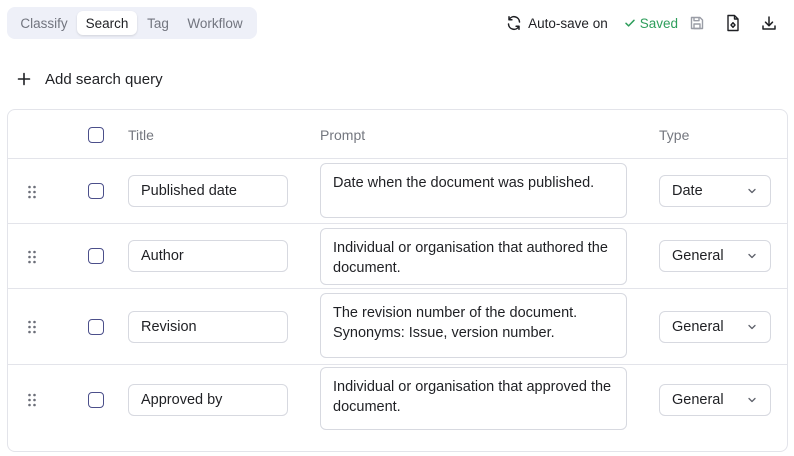 This screenshot has height=456, width=794. Describe the element at coordinates (568, 23) in the screenshot. I see `autosave-label: Auto-save on` at that location.